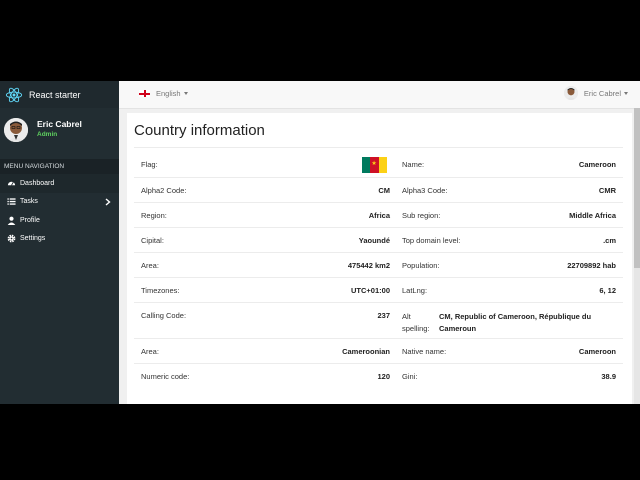  Describe the element at coordinates (416, 322) in the screenshot. I see `right-field-label: Alt spelling:` at that location.